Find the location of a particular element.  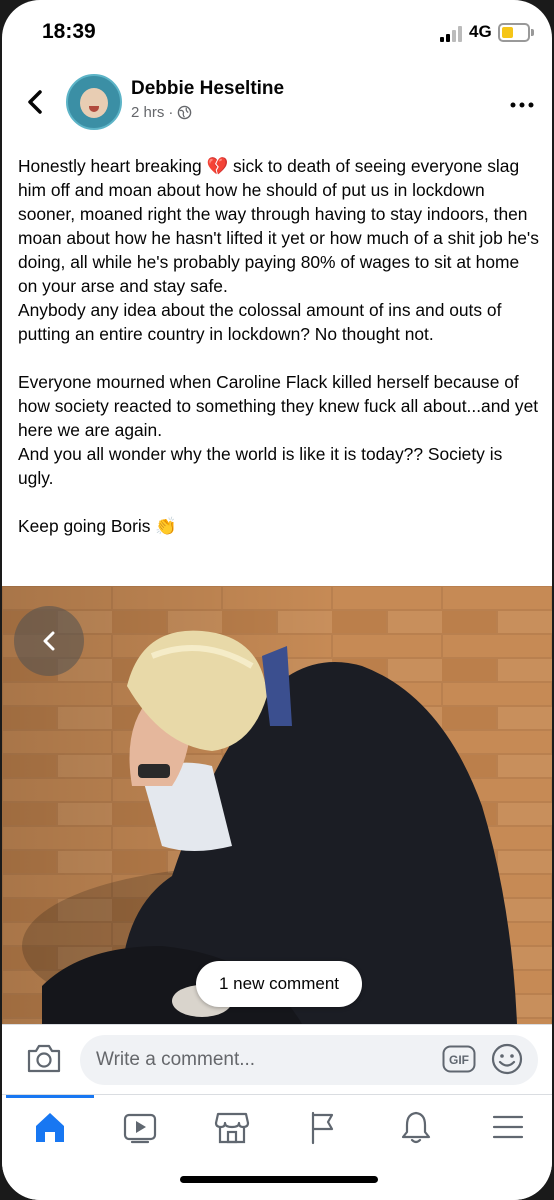

tab-pages is located at coordinates (322, 1127).